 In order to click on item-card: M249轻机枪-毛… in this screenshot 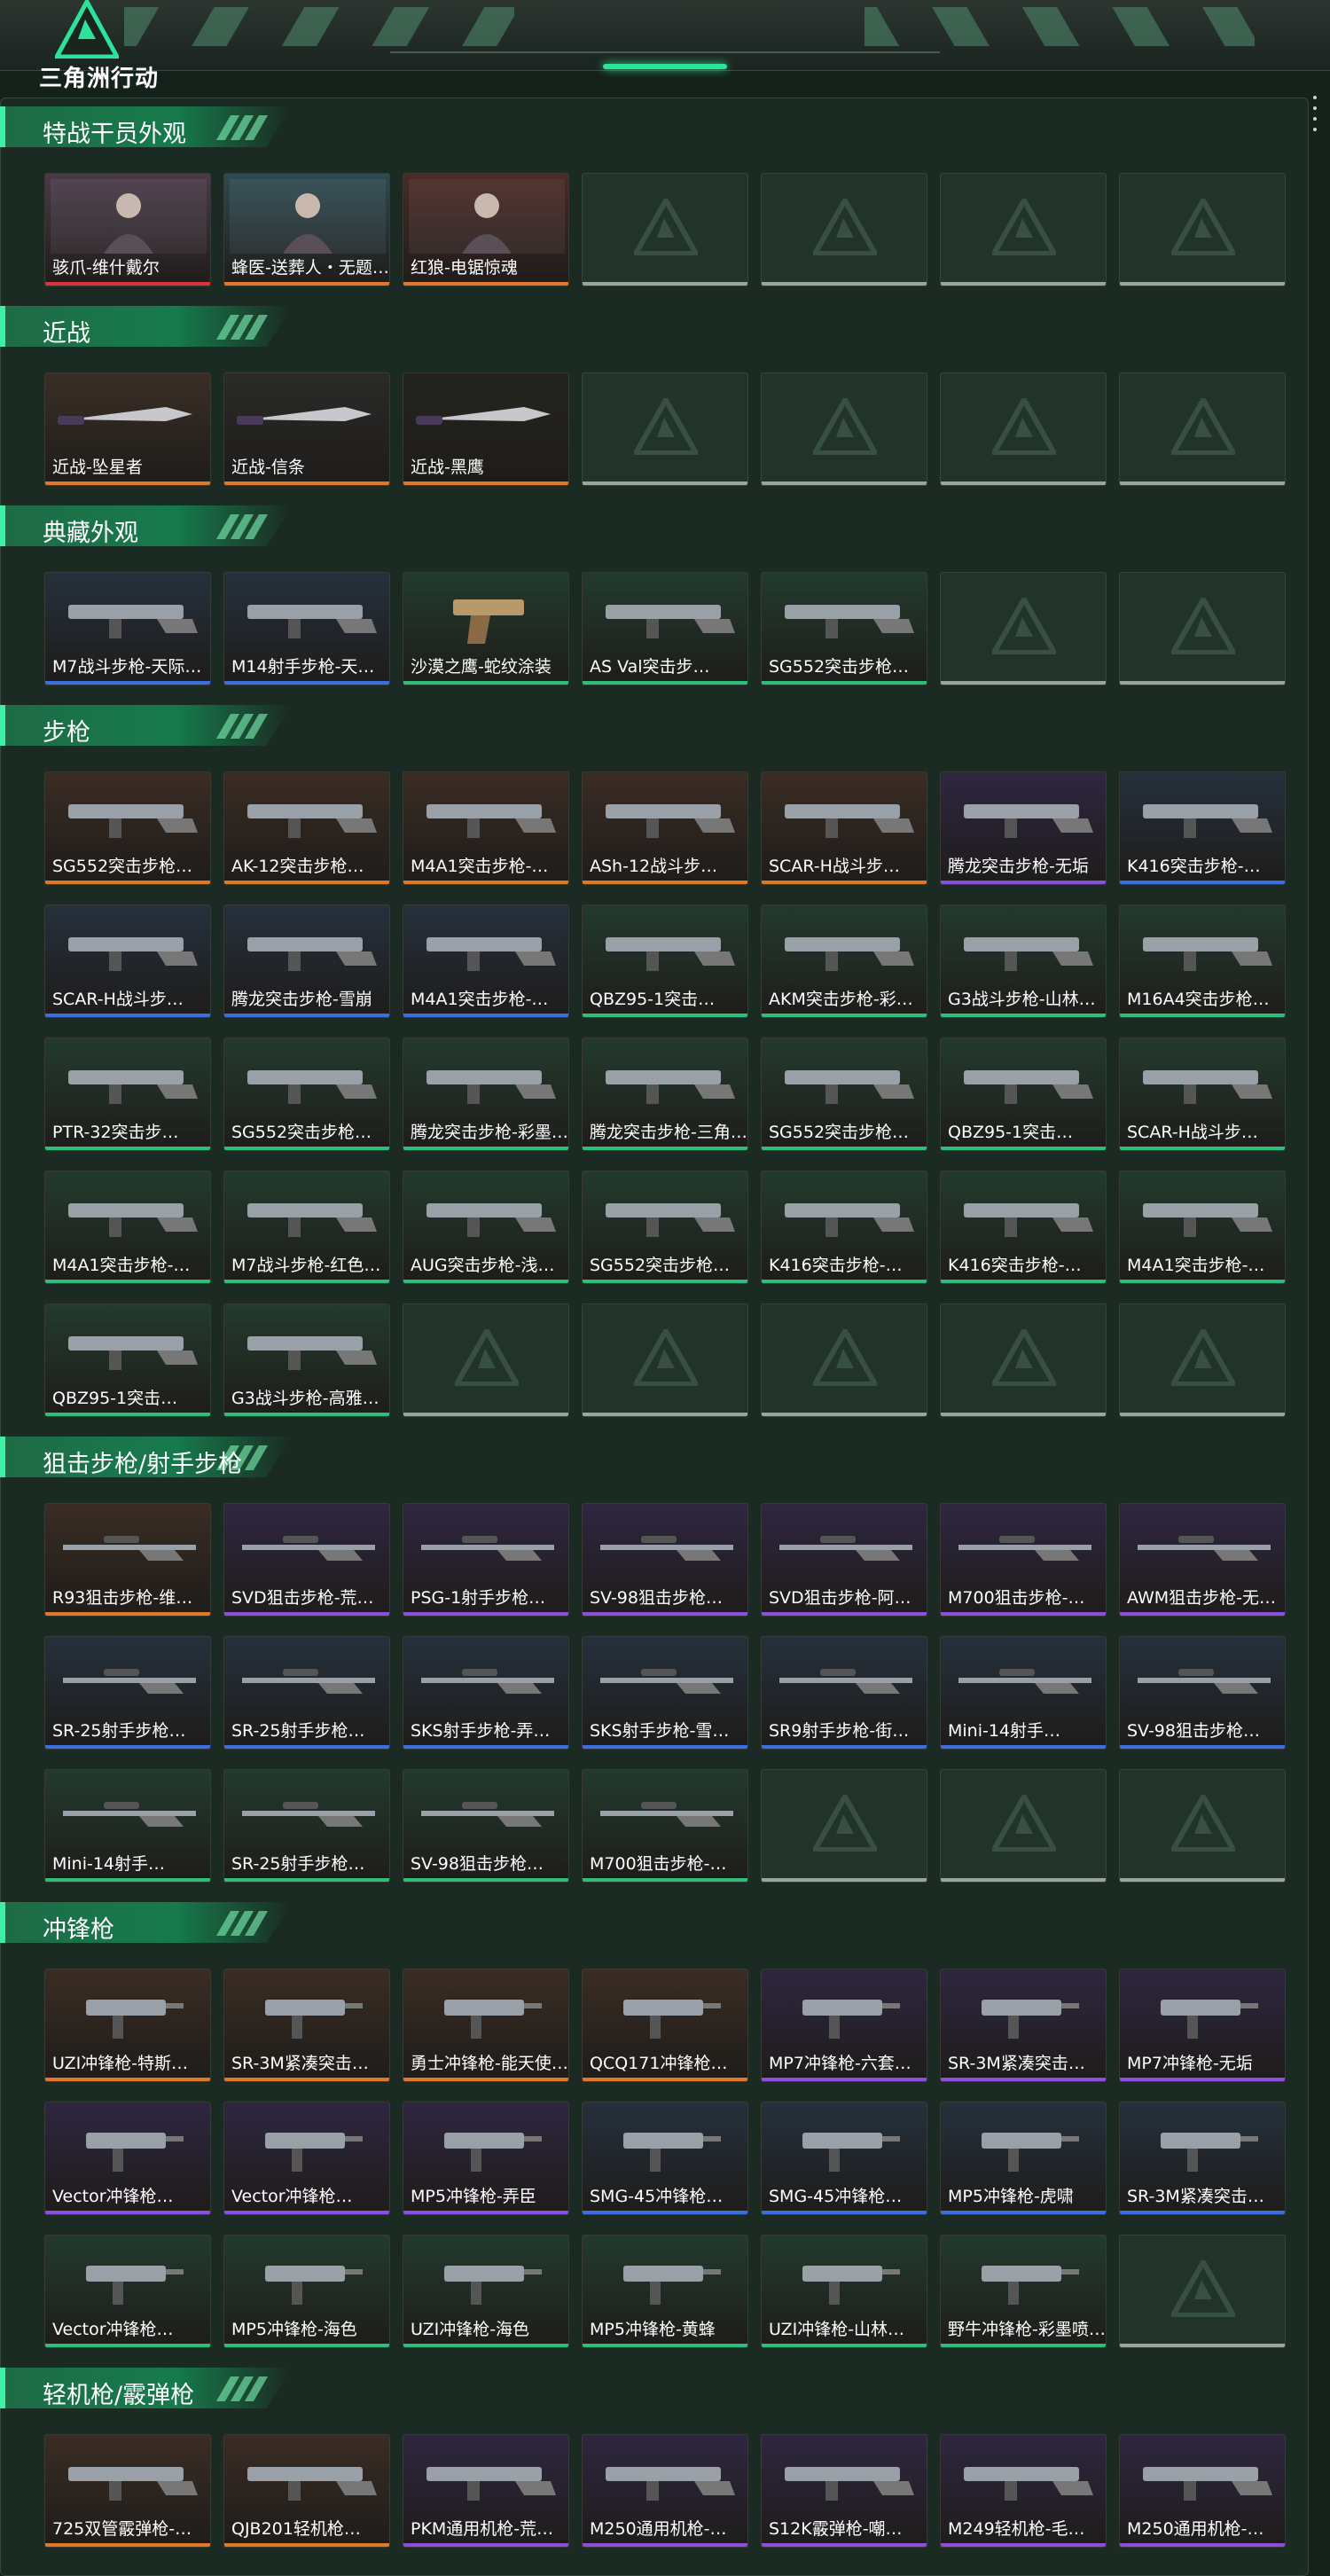, I will do `click(1024, 2491)`.